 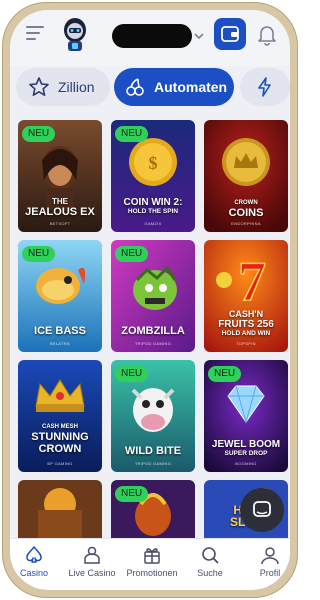 I want to click on game-provider: BETSOFT, so click(x=60, y=223).